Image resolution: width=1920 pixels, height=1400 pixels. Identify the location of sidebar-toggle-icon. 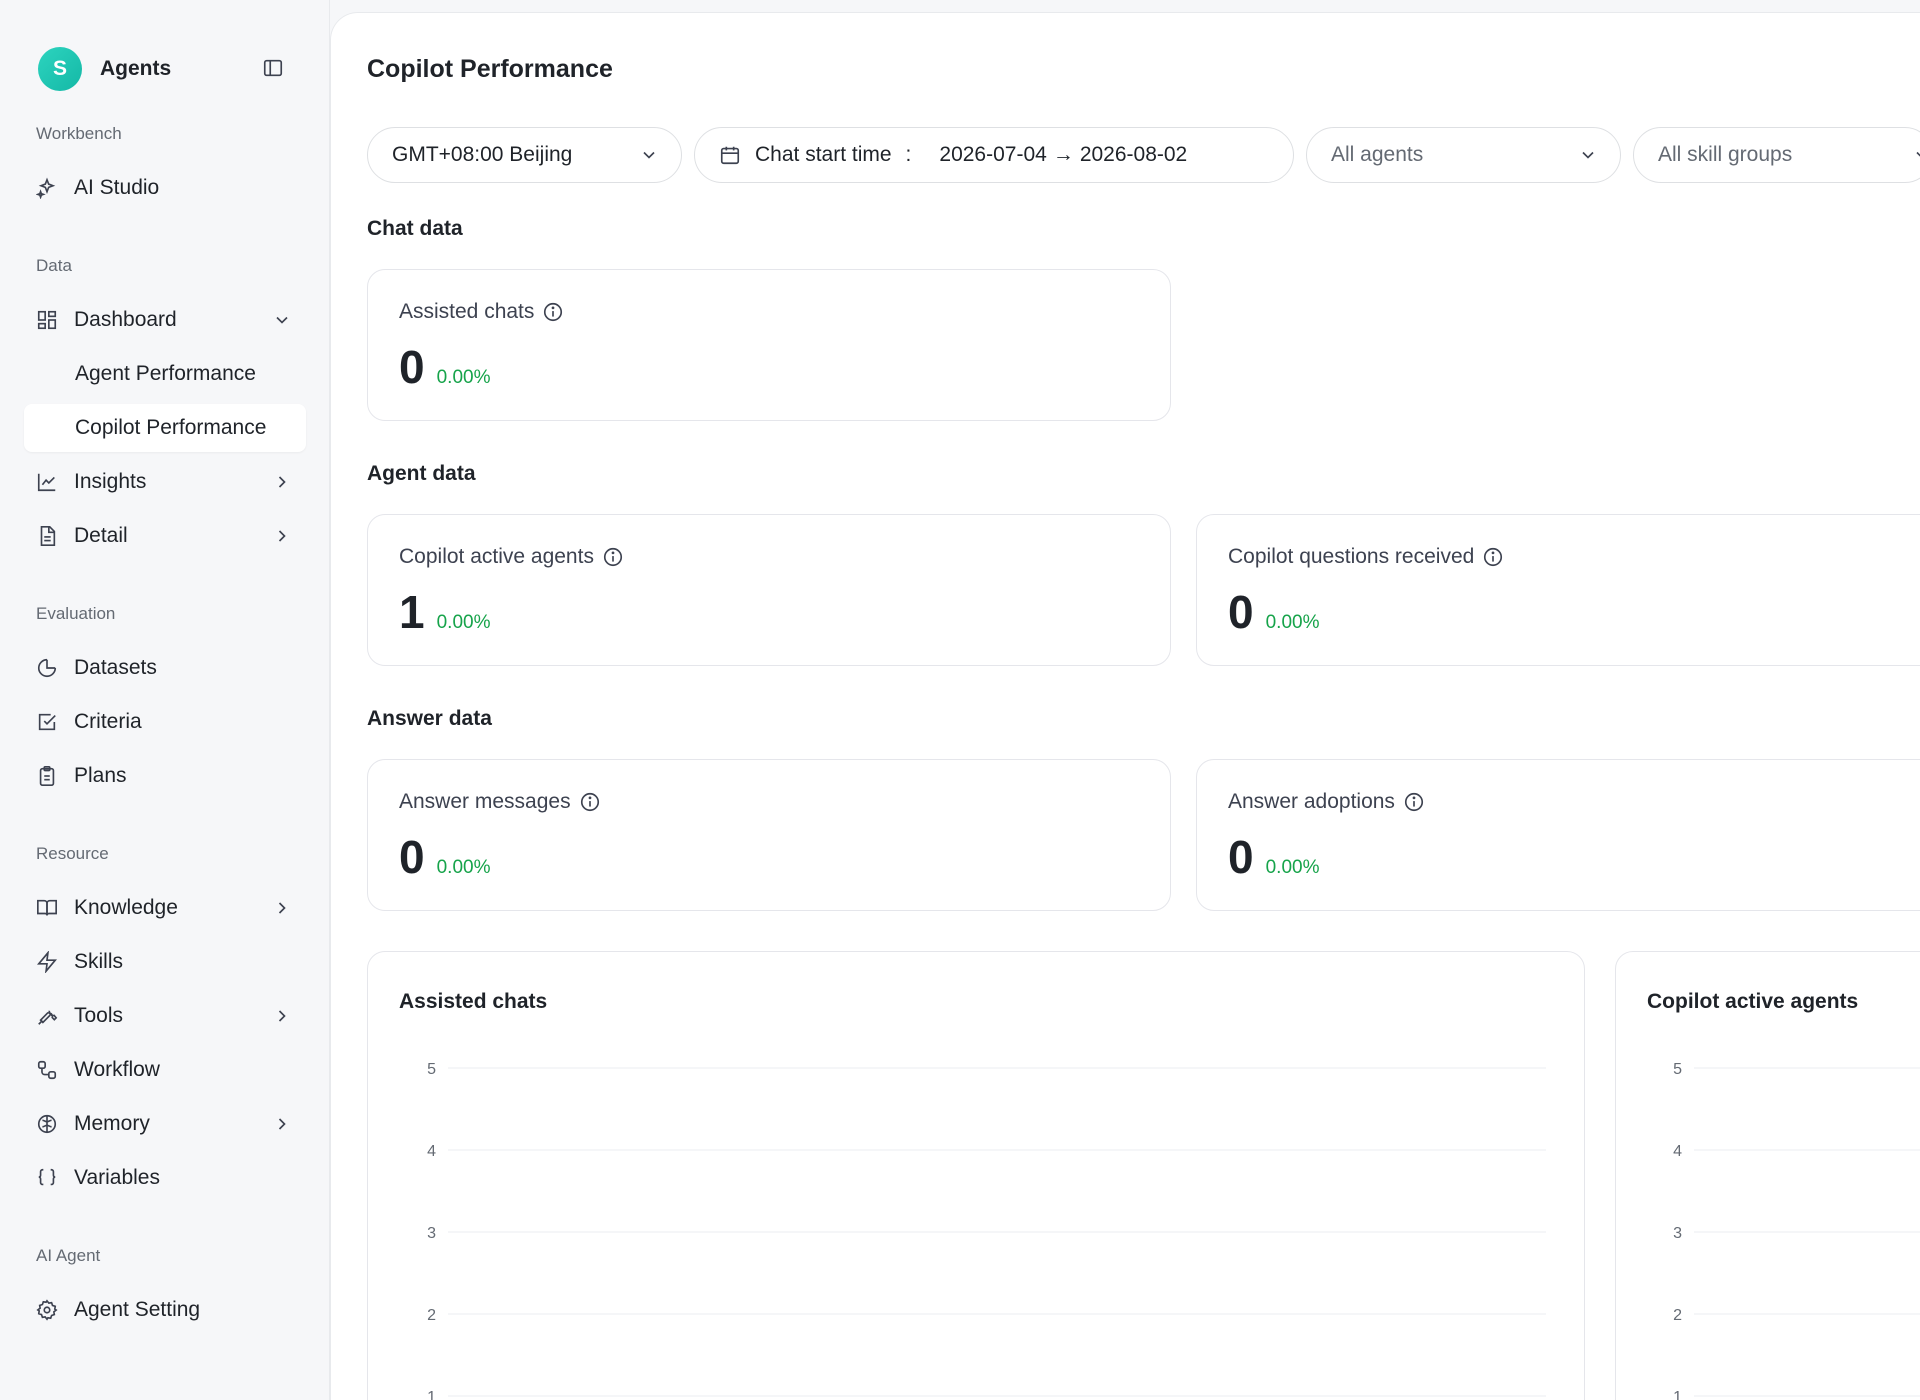
(273, 68).